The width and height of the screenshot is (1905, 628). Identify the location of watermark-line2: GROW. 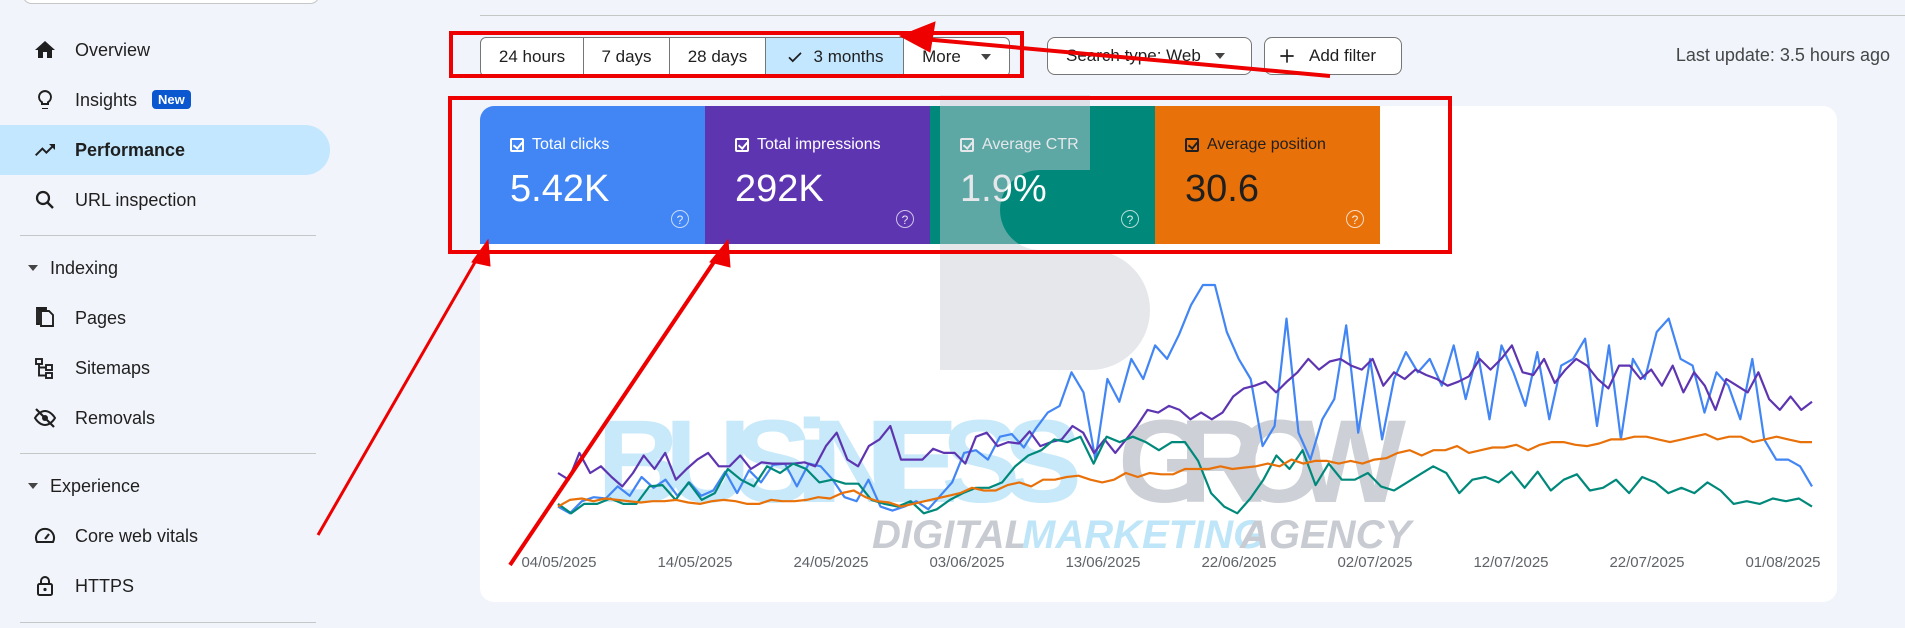
(1262, 462).